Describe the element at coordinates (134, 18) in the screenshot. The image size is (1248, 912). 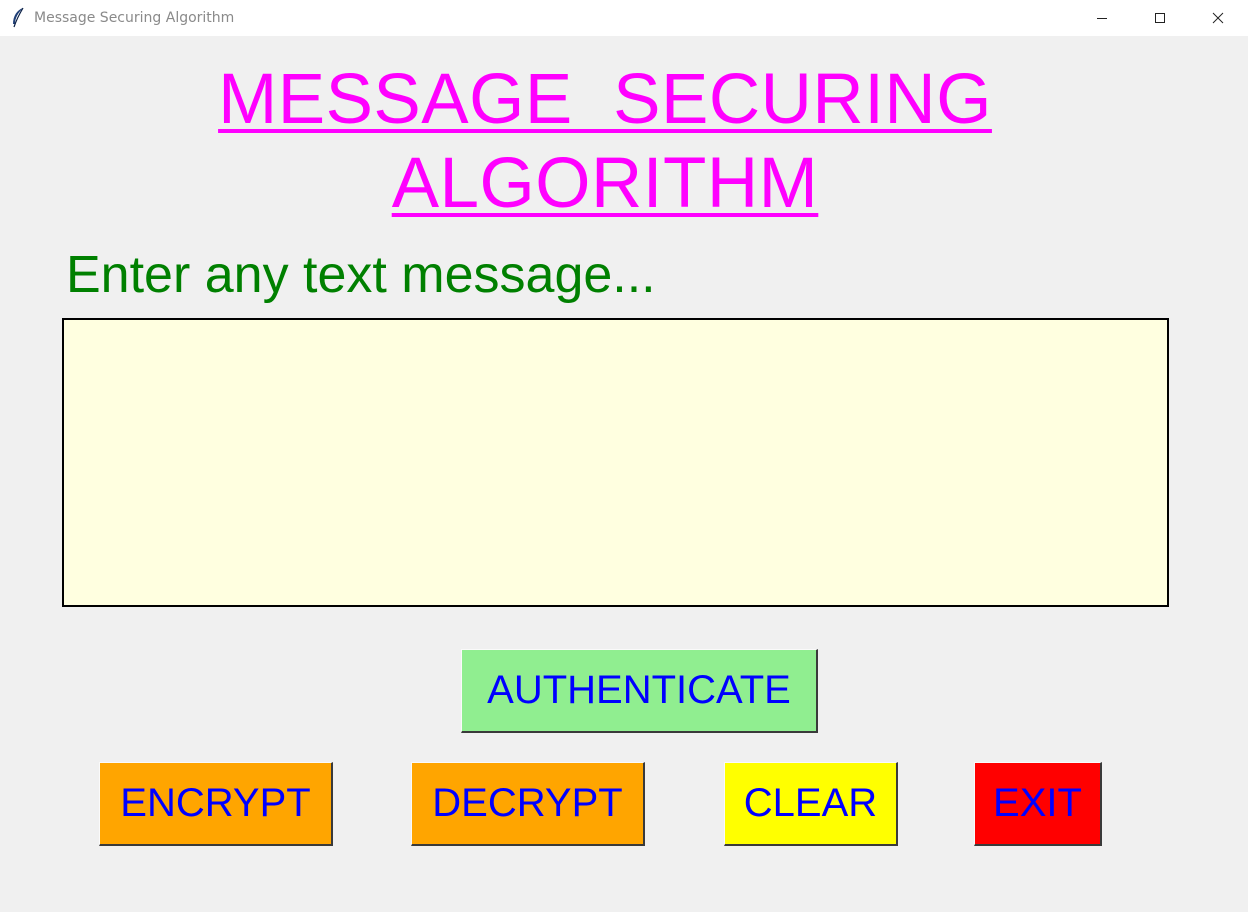
I see `window-title: Message Securing Algorithm` at that location.